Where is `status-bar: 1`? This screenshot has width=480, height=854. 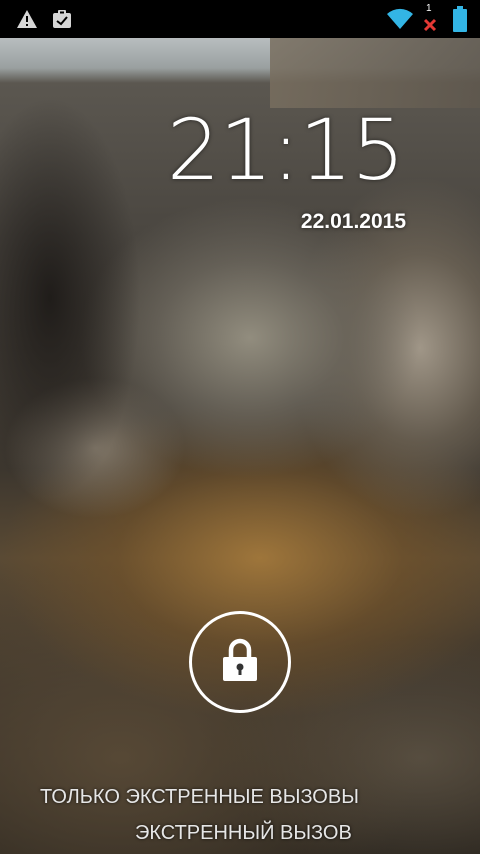
status-bar: 1 is located at coordinates (240, 19).